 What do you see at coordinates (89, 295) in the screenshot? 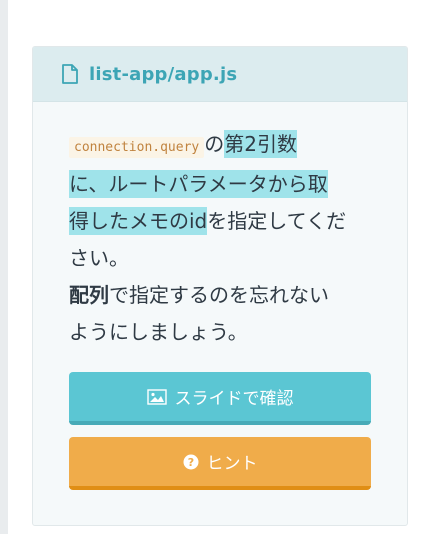
I see `strong-text: 配列` at bounding box center [89, 295].